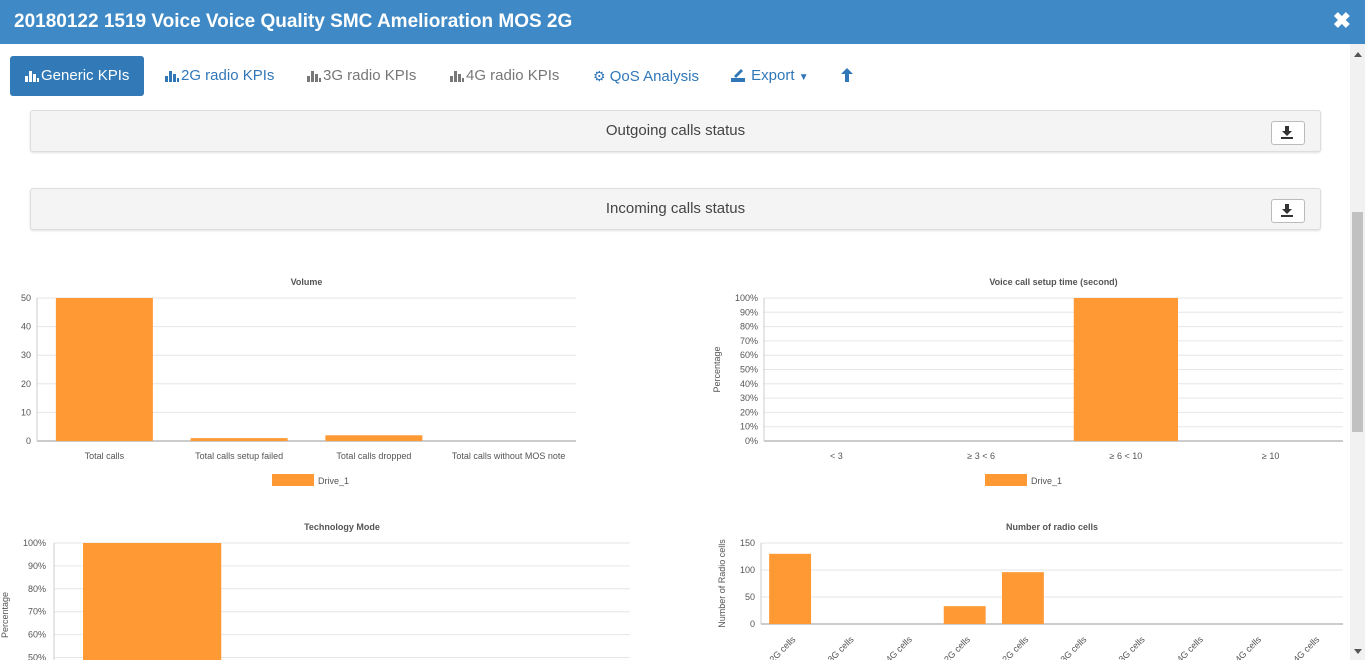  What do you see at coordinates (1358, 54) in the screenshot?
I see `scroll-up-arrow` at bounding box center [1358, 54].